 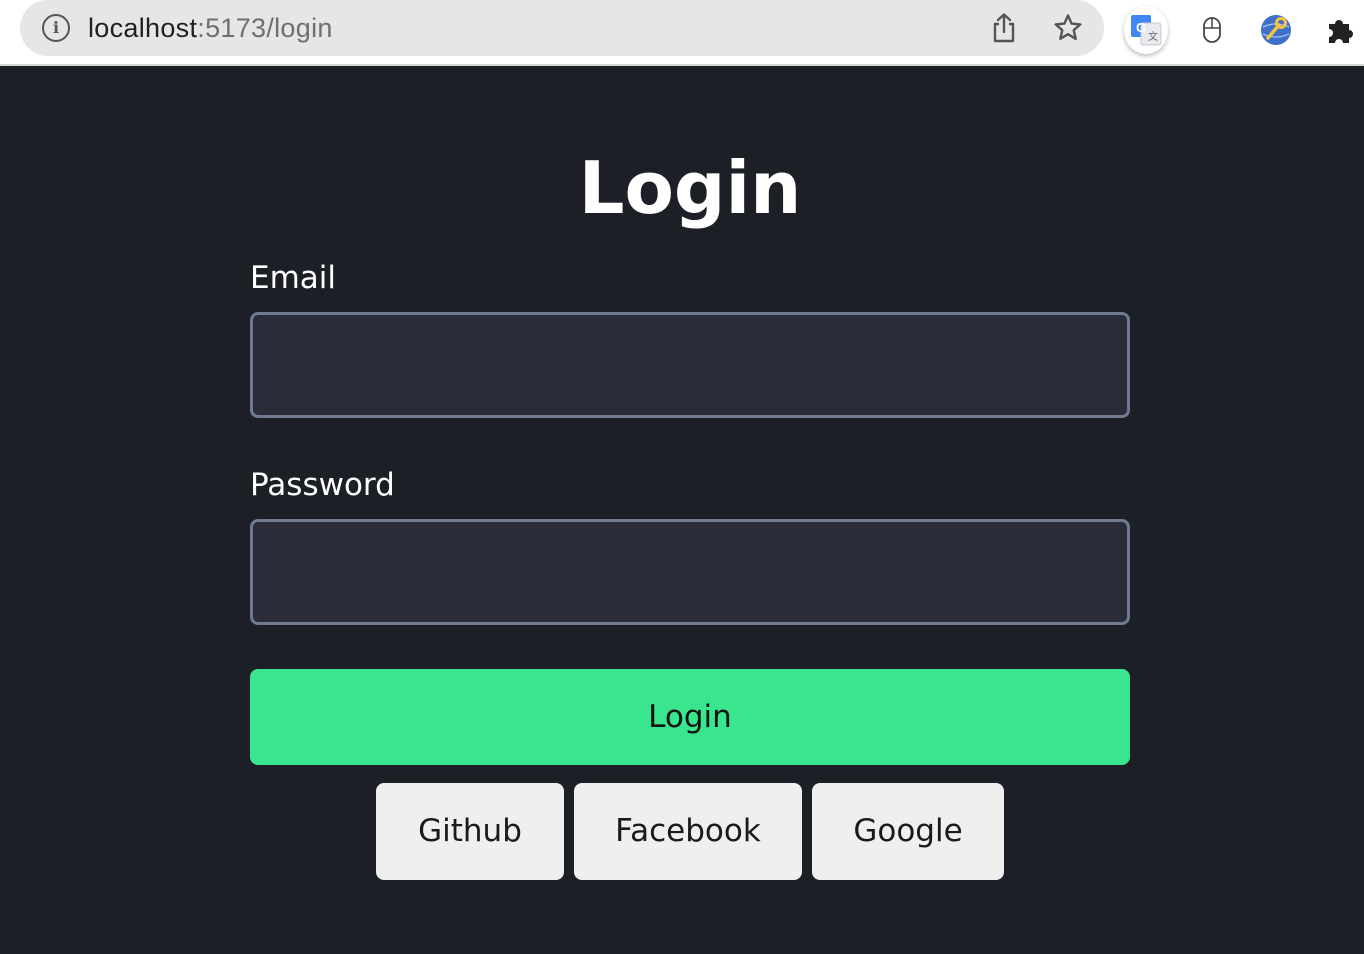 What do you see at coordinates (1004, 28) in the screenshot?
I see `share-icon` at bounding box center [1004, 28].